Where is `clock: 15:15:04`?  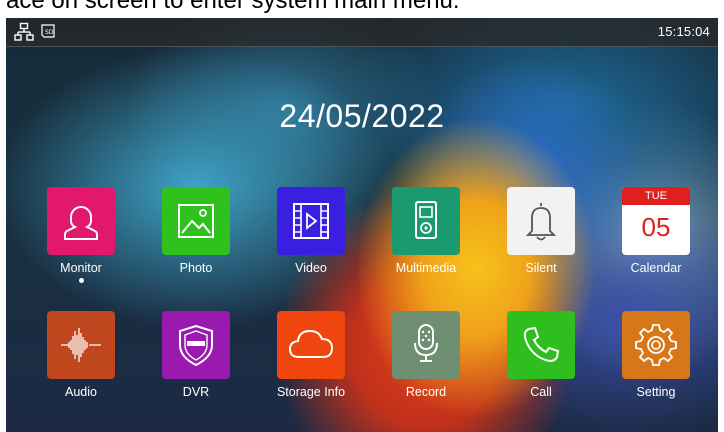 clock: 15:15:04 is located at coordinates (683, 31).